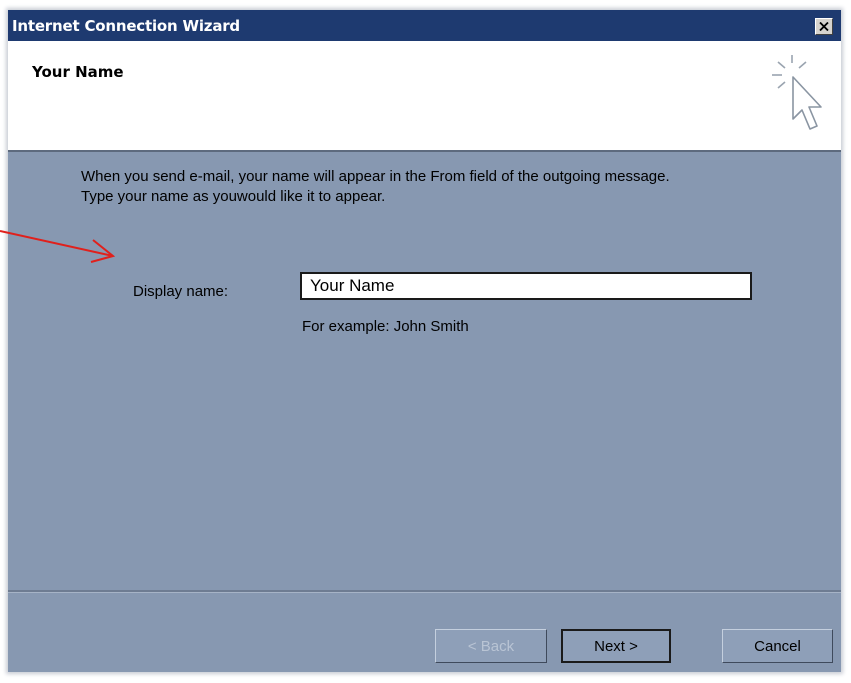 The height and width of the screenshot is (683, 851). I want to click on cancel-button: Cancel, so click(777, 646).